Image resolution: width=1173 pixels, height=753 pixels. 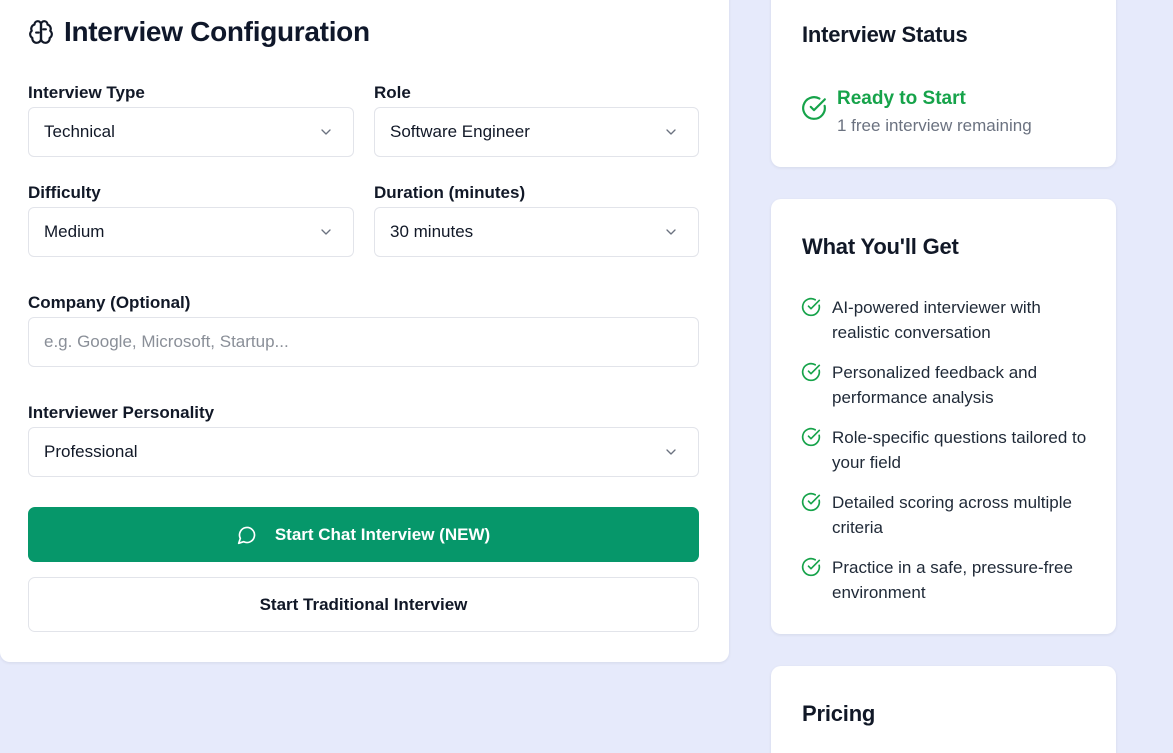 What do you see at coordinates (217, 31) in the screenshot?
I see `page-title: Interview Configuration` at bounding box center [217, 31].